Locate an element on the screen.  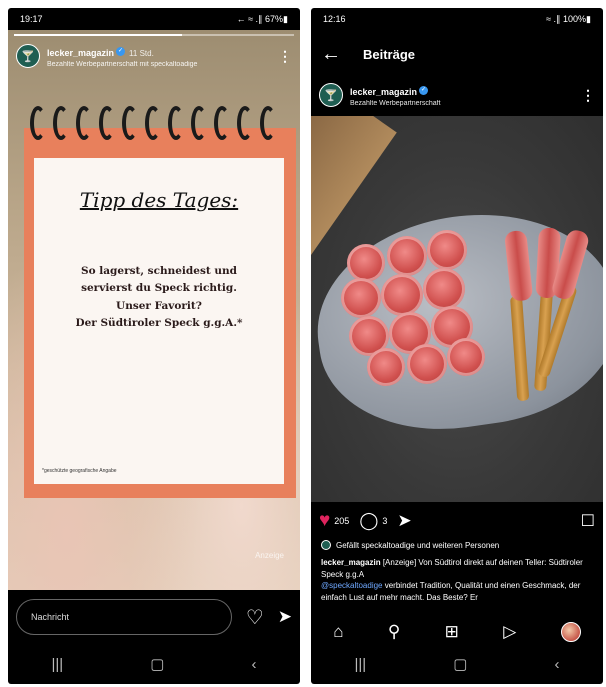
status-bar: 19:17 ← ≈ .∥ 67%▮ is located at coordinates (154, 19).